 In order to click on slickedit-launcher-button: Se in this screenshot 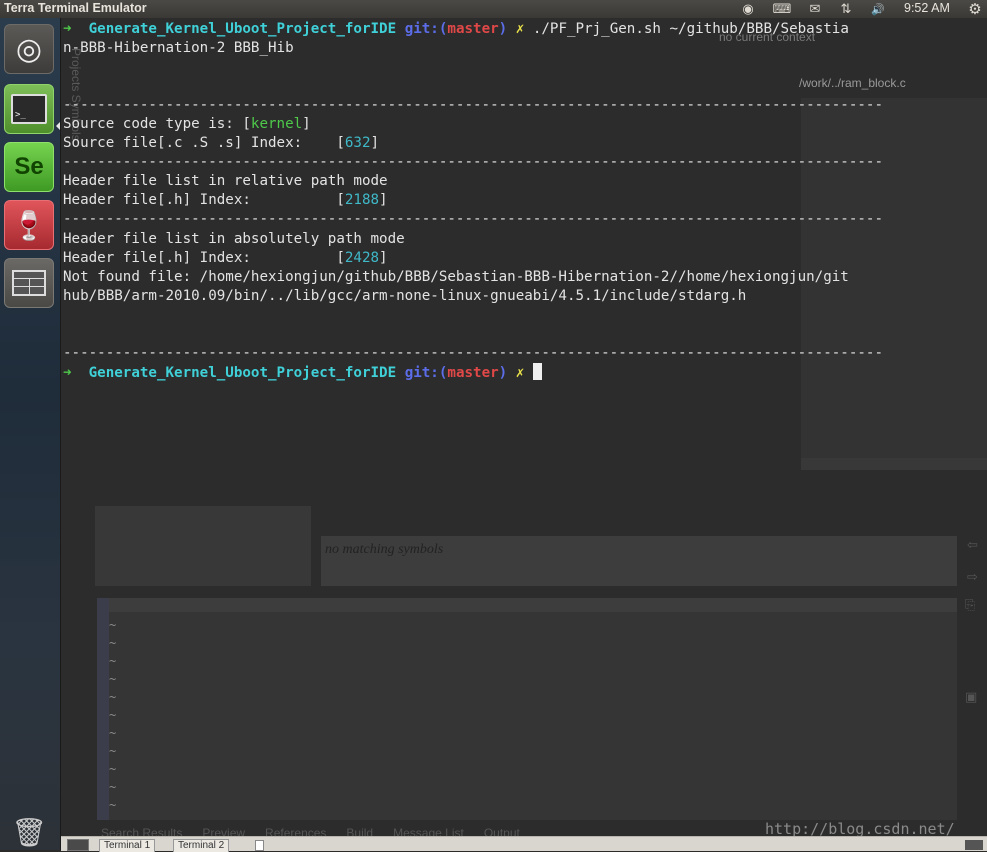, I will do `click(29, 167)`.